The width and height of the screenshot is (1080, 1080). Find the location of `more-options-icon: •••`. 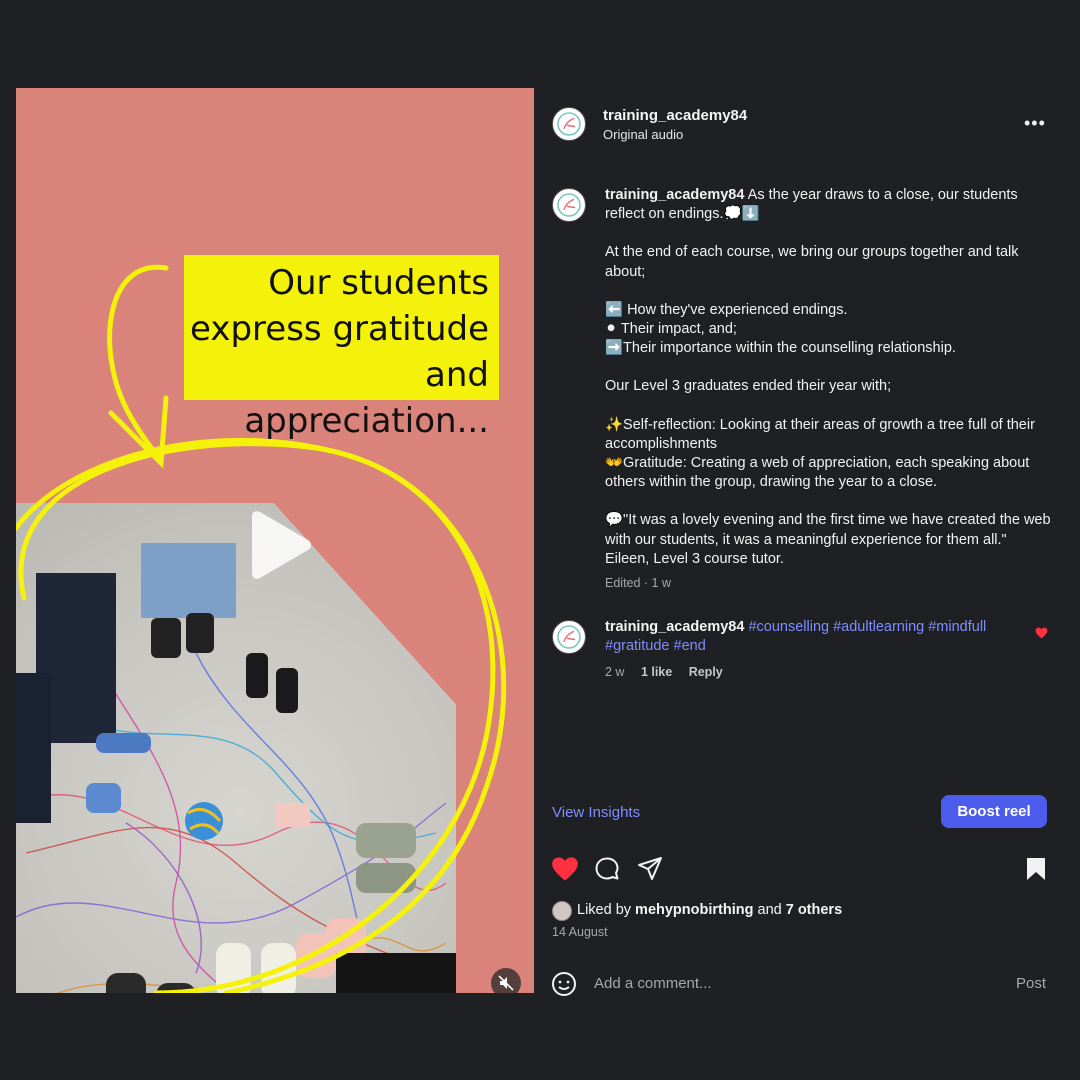

more-options-icon: ••• is located at coordinates (1035, 123).